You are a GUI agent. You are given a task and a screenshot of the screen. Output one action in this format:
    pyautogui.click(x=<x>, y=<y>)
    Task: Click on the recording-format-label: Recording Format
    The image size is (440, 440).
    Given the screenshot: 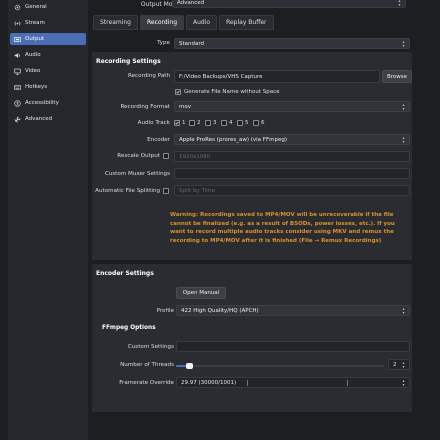 What is the action you would take?
    pyautogui.click(x=145, y=107)
    